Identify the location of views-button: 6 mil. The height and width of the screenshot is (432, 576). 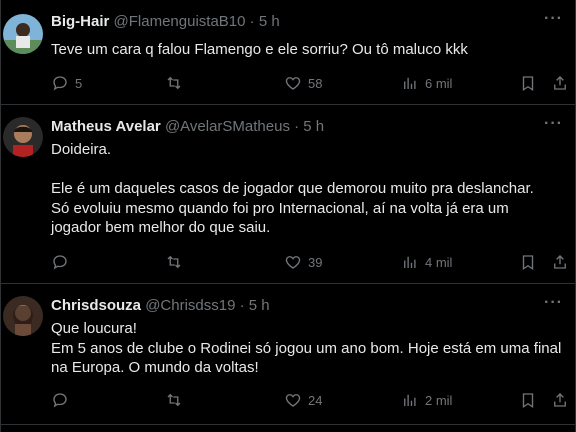
(426, 83).